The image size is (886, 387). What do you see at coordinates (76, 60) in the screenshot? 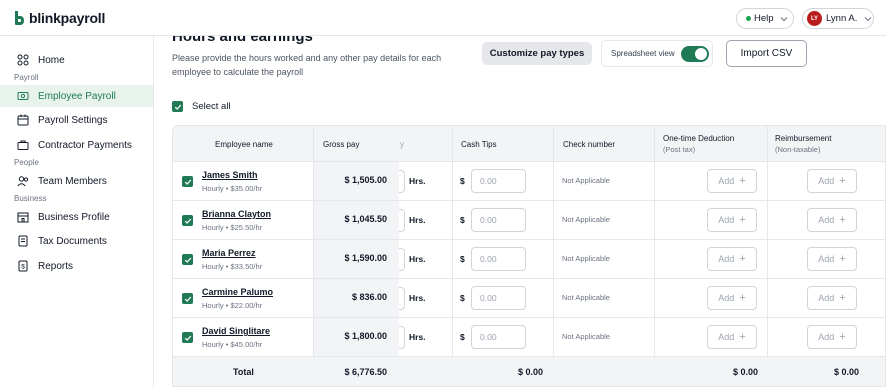
I see `sidebar-item-home: Home` at bounding box center [76, 60].